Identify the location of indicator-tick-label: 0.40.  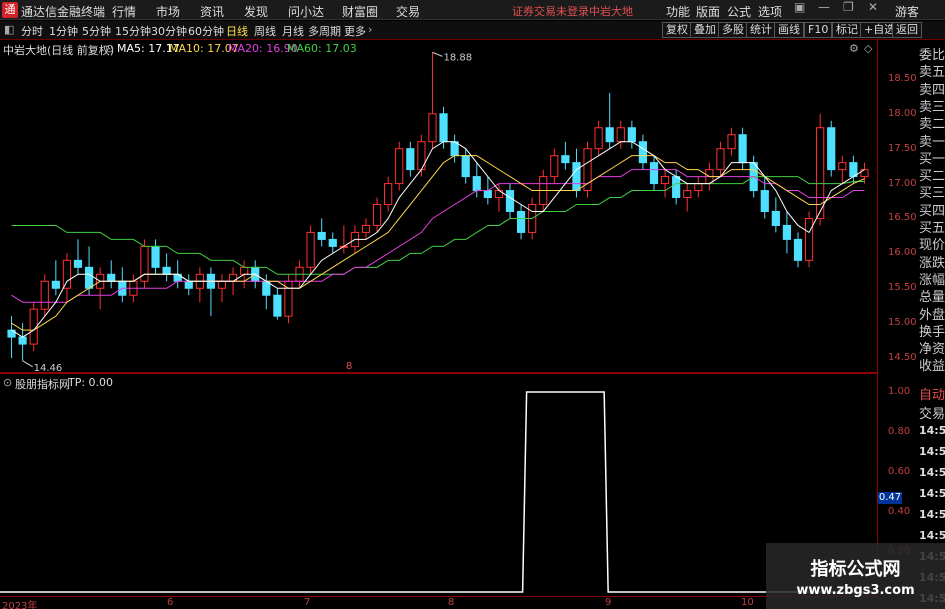
(899, 511).